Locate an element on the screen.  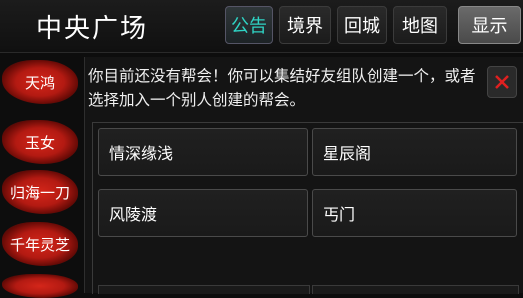
sidebar-item-player: 千年灵芝 is located at coordinates (40, 244).